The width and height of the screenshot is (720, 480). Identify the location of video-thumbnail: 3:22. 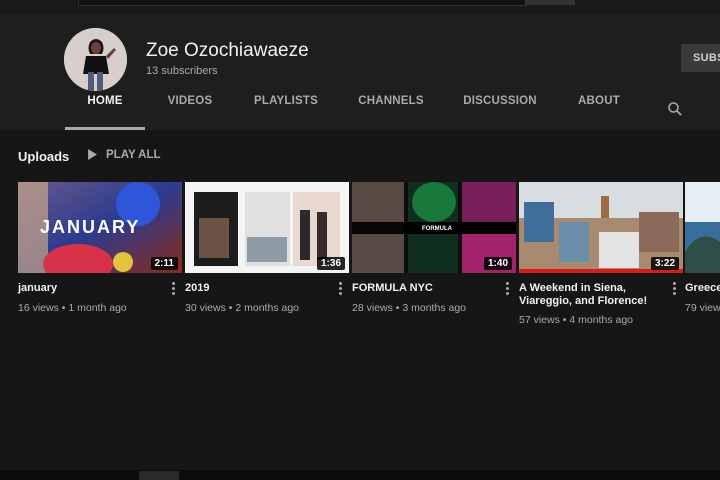
(601, 227).